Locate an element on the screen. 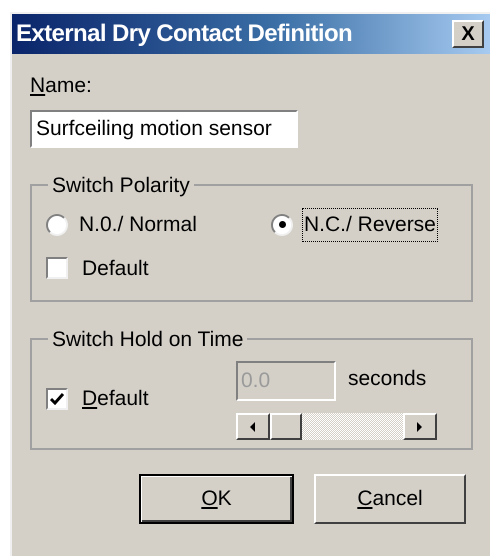 The height and width of the screenshot is (556, 490). name-label: Name: is located at coordinates (61, 86).